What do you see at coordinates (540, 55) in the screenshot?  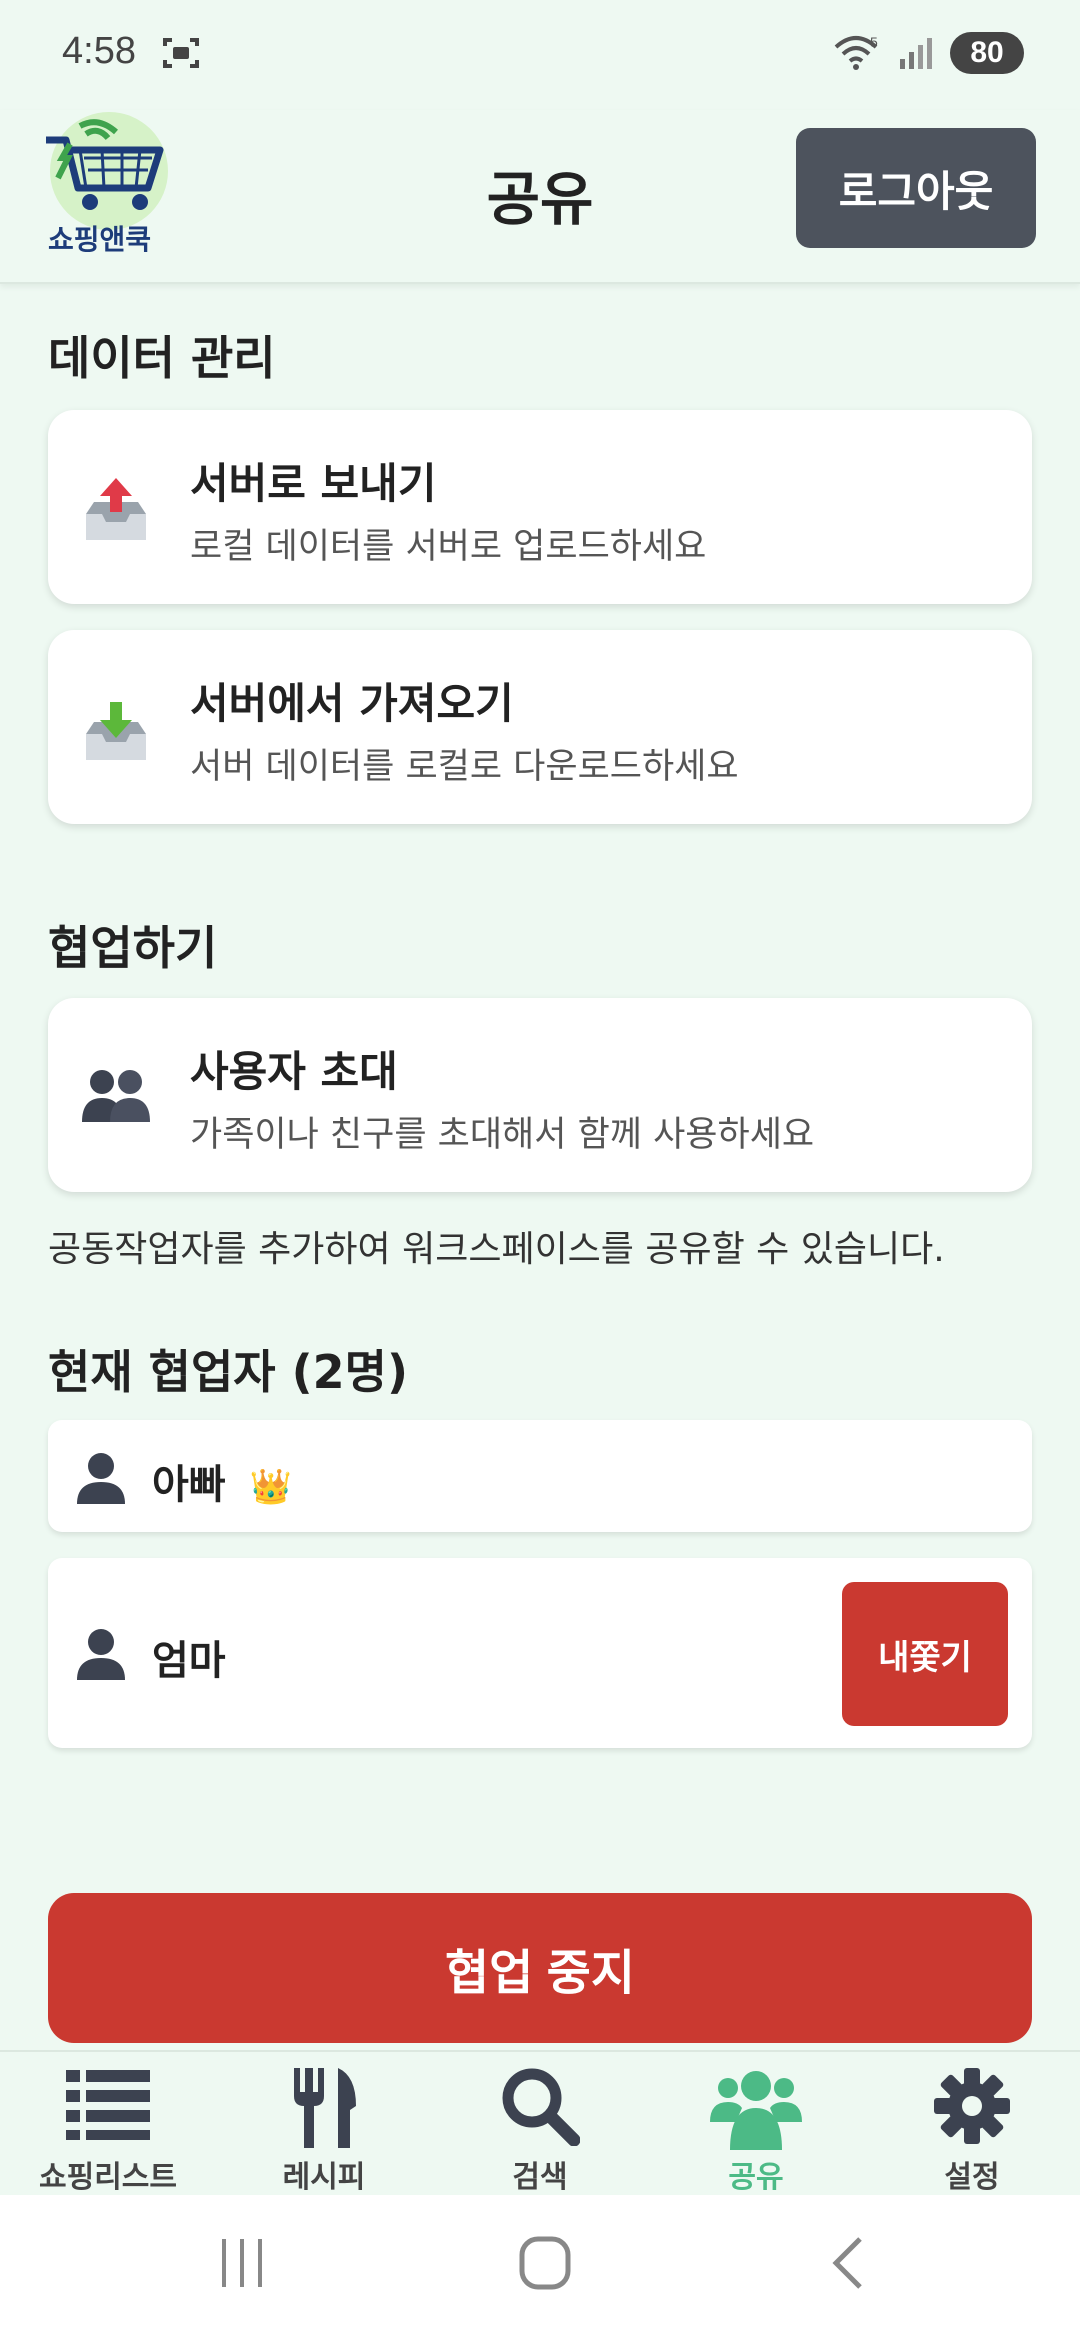 I see `status-bar: 4:58 5 80` at bounding box center [540, 55].